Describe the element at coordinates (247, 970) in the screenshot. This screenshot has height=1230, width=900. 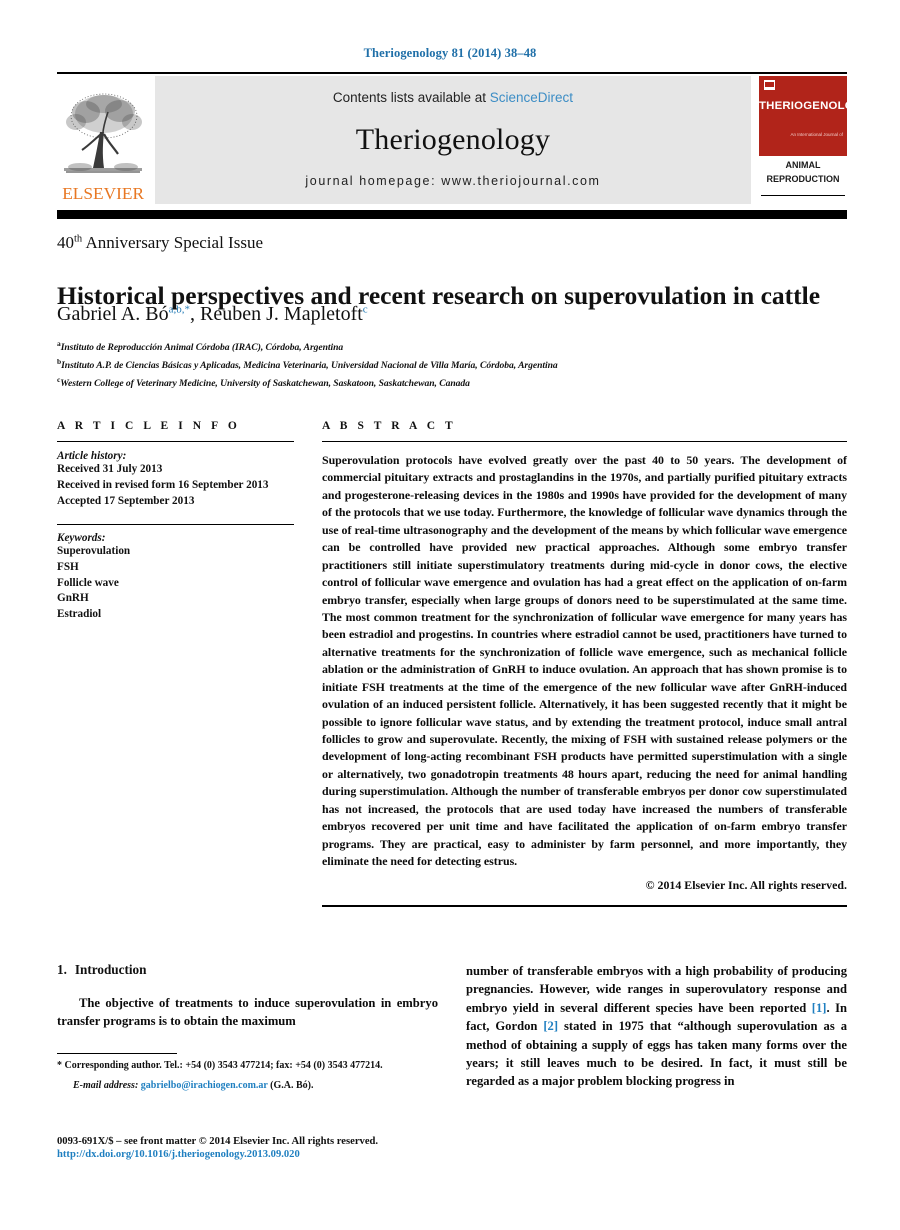
I see `section-heading-introduction: 1. Introduction` at that location.